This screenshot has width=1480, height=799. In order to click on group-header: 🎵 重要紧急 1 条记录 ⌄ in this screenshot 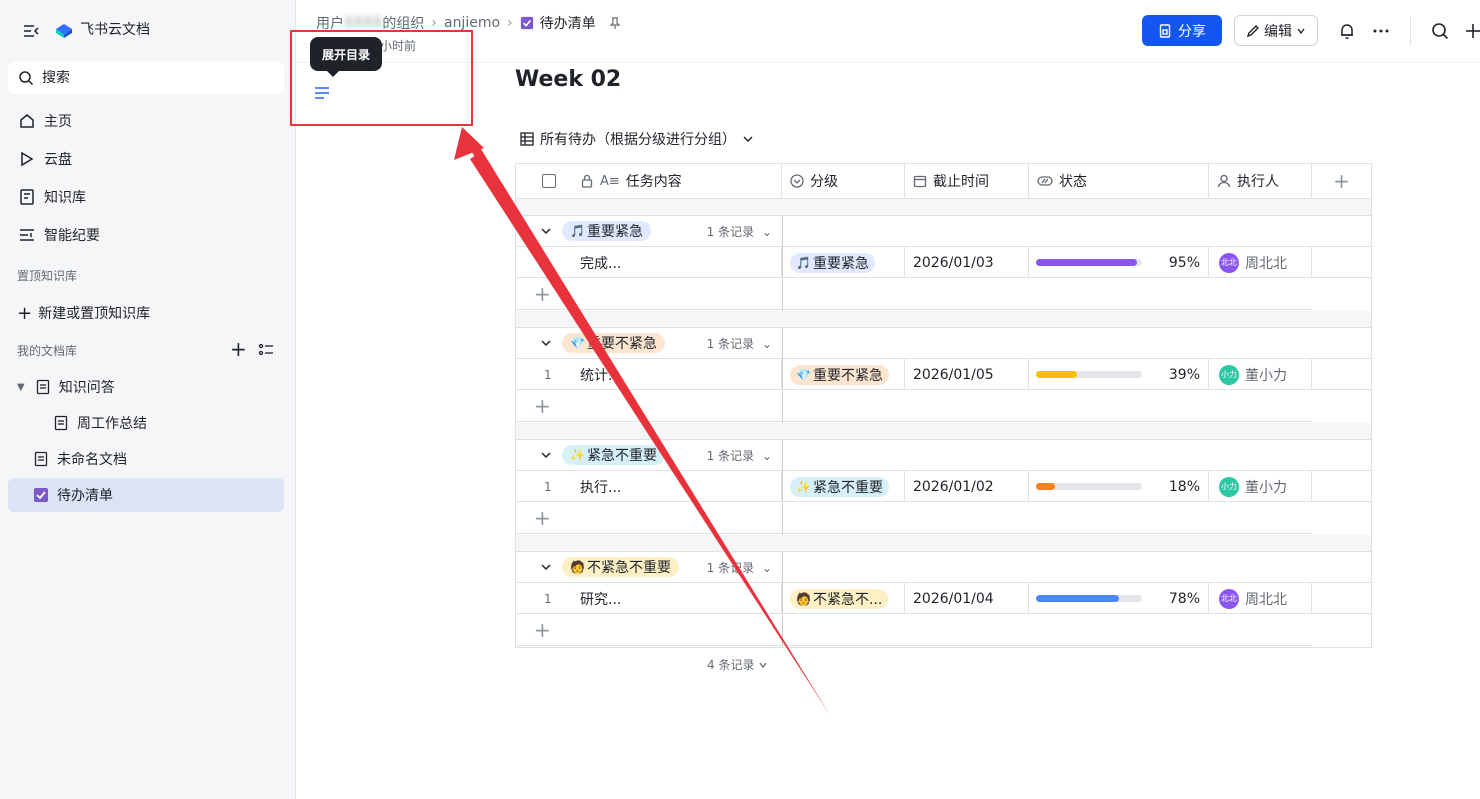, I will do `click(649, 231)`.